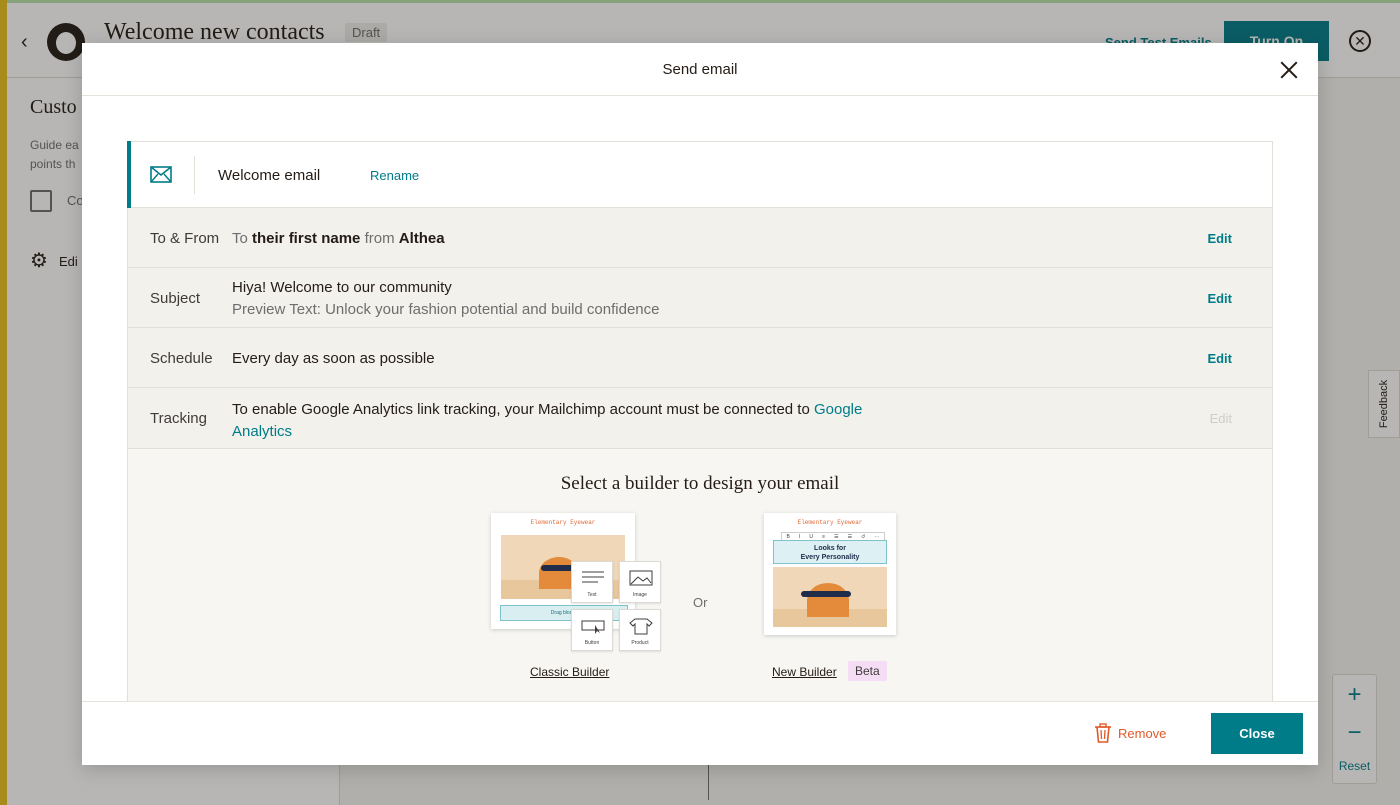 Image resolution: width=1400 pixels, height=805 pixels. I want to click on schedule-value: Every day as soon as possible, so click(333, 358).